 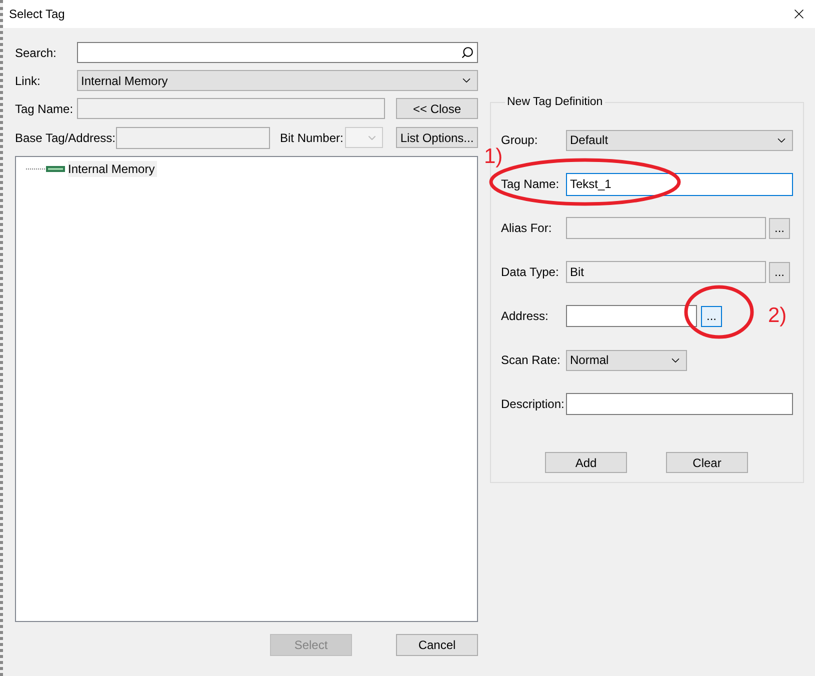 What do you see at coordinates (530, 272) in the screenshot?
I see `field-label: Data Type:` at bounding box center [530, 272].